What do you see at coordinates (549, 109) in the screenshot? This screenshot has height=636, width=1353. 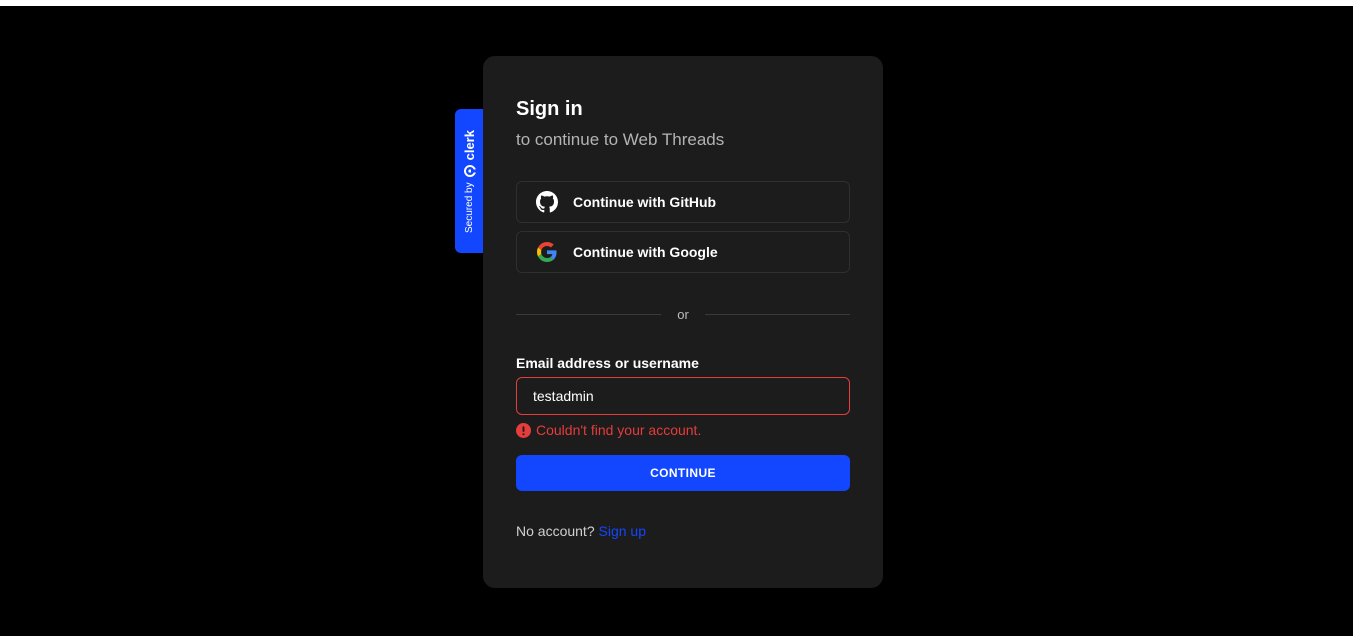 I see `page-title: Sign in` at bounding box center [549, 109].